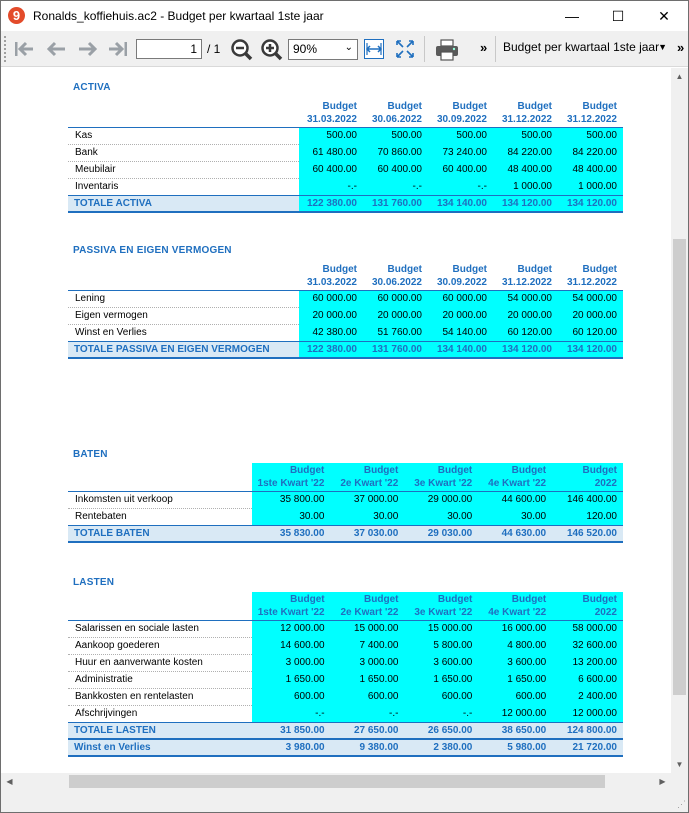  Describe the element at coordinates (6, 49) in the screenshot. I see `toolbar-grip` at that location.